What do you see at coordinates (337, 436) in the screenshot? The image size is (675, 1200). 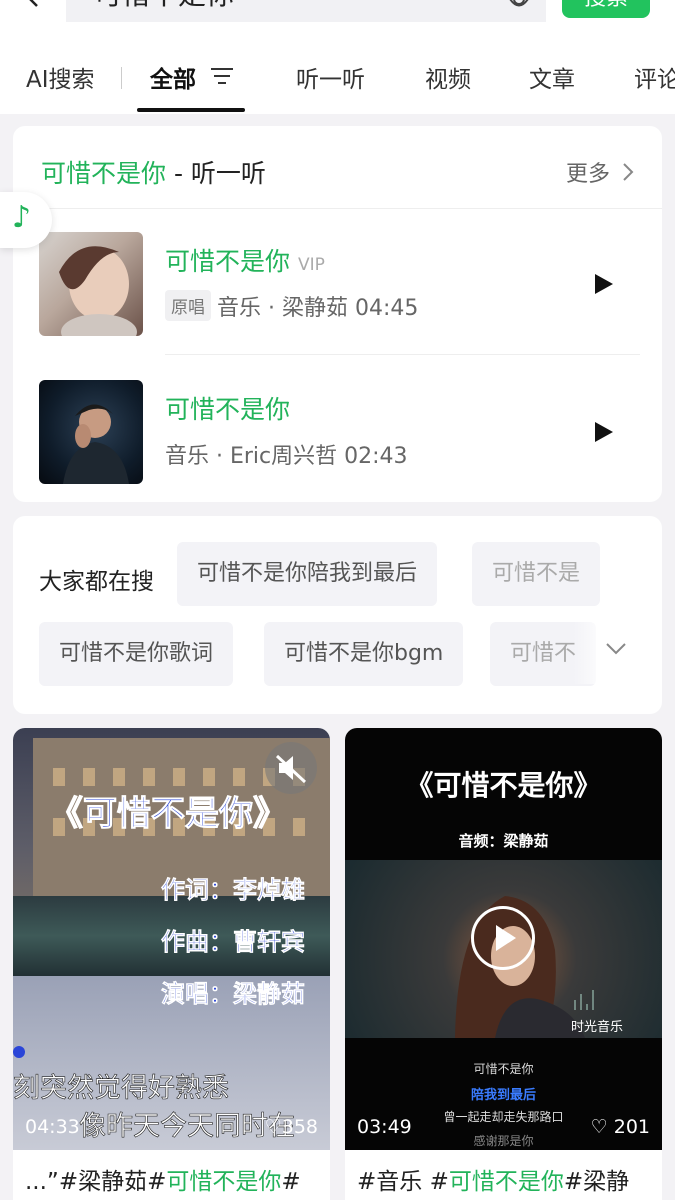 I see `song-item: 可惜不是你 音乐 · Eric周兴哲 02:43` at bounding box center [337, 436].